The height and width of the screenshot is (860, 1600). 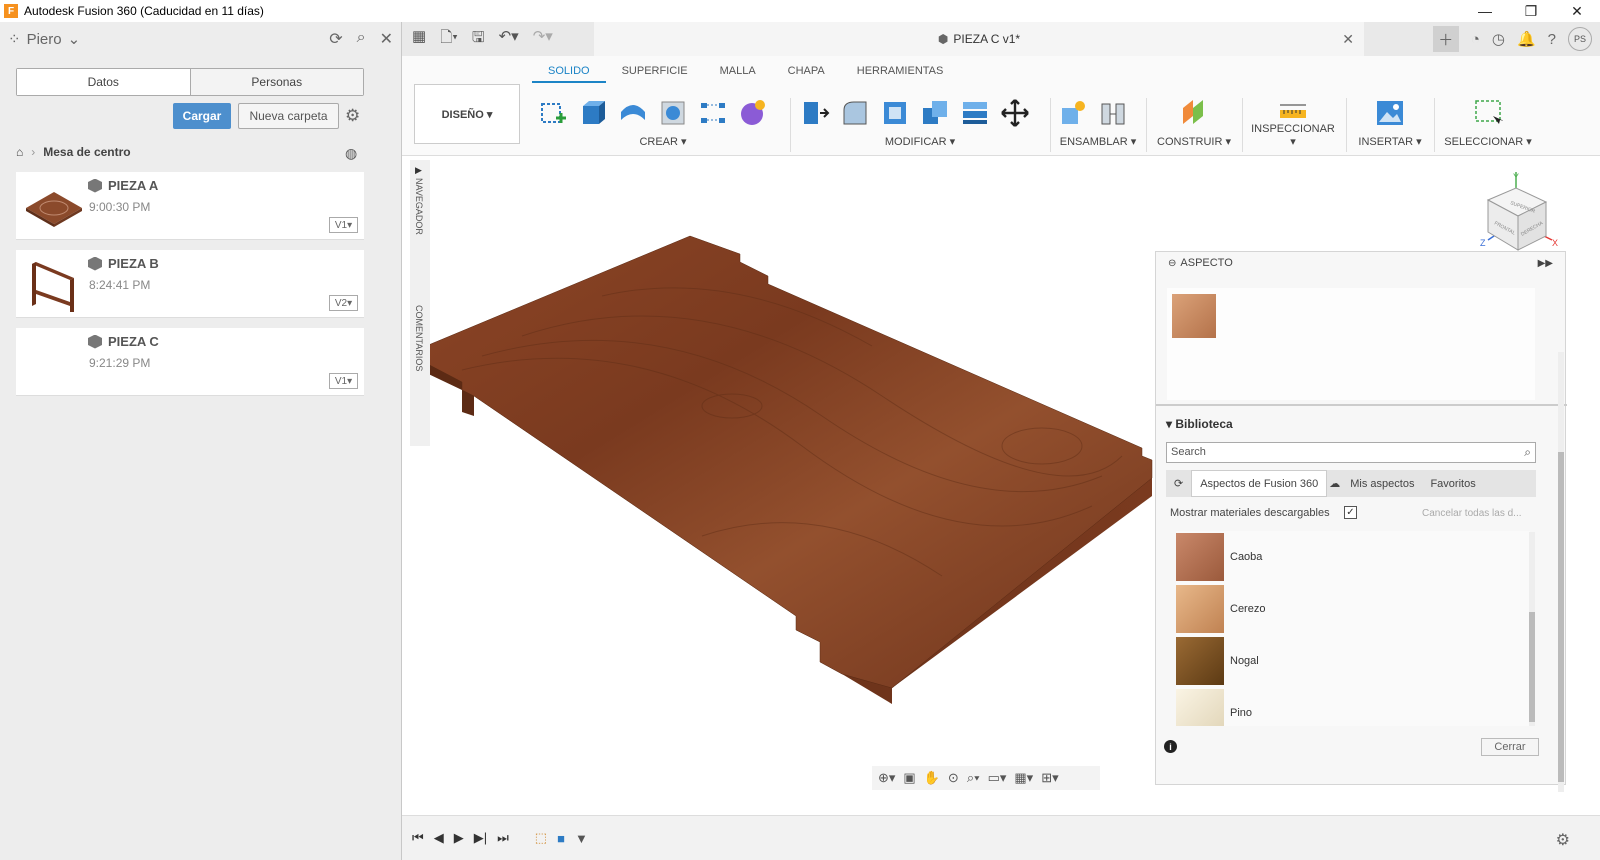 What do you see at coordinates (1178, 483) in the screenshot?
I see `refresh-icon: ⟳` at bounding box center [1178, 483].